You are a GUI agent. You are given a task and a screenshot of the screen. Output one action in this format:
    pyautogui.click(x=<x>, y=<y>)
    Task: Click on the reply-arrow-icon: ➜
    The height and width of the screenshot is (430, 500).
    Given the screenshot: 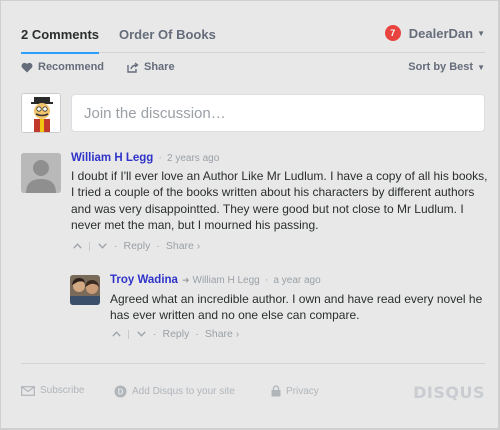 What is the action you would take?
    pyautogui.click(x=185, y=280)
    